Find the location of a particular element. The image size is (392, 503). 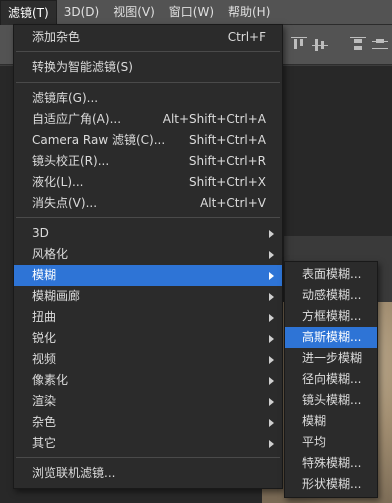

distribute-vcenter-icon is located at coordinates (380, 45).